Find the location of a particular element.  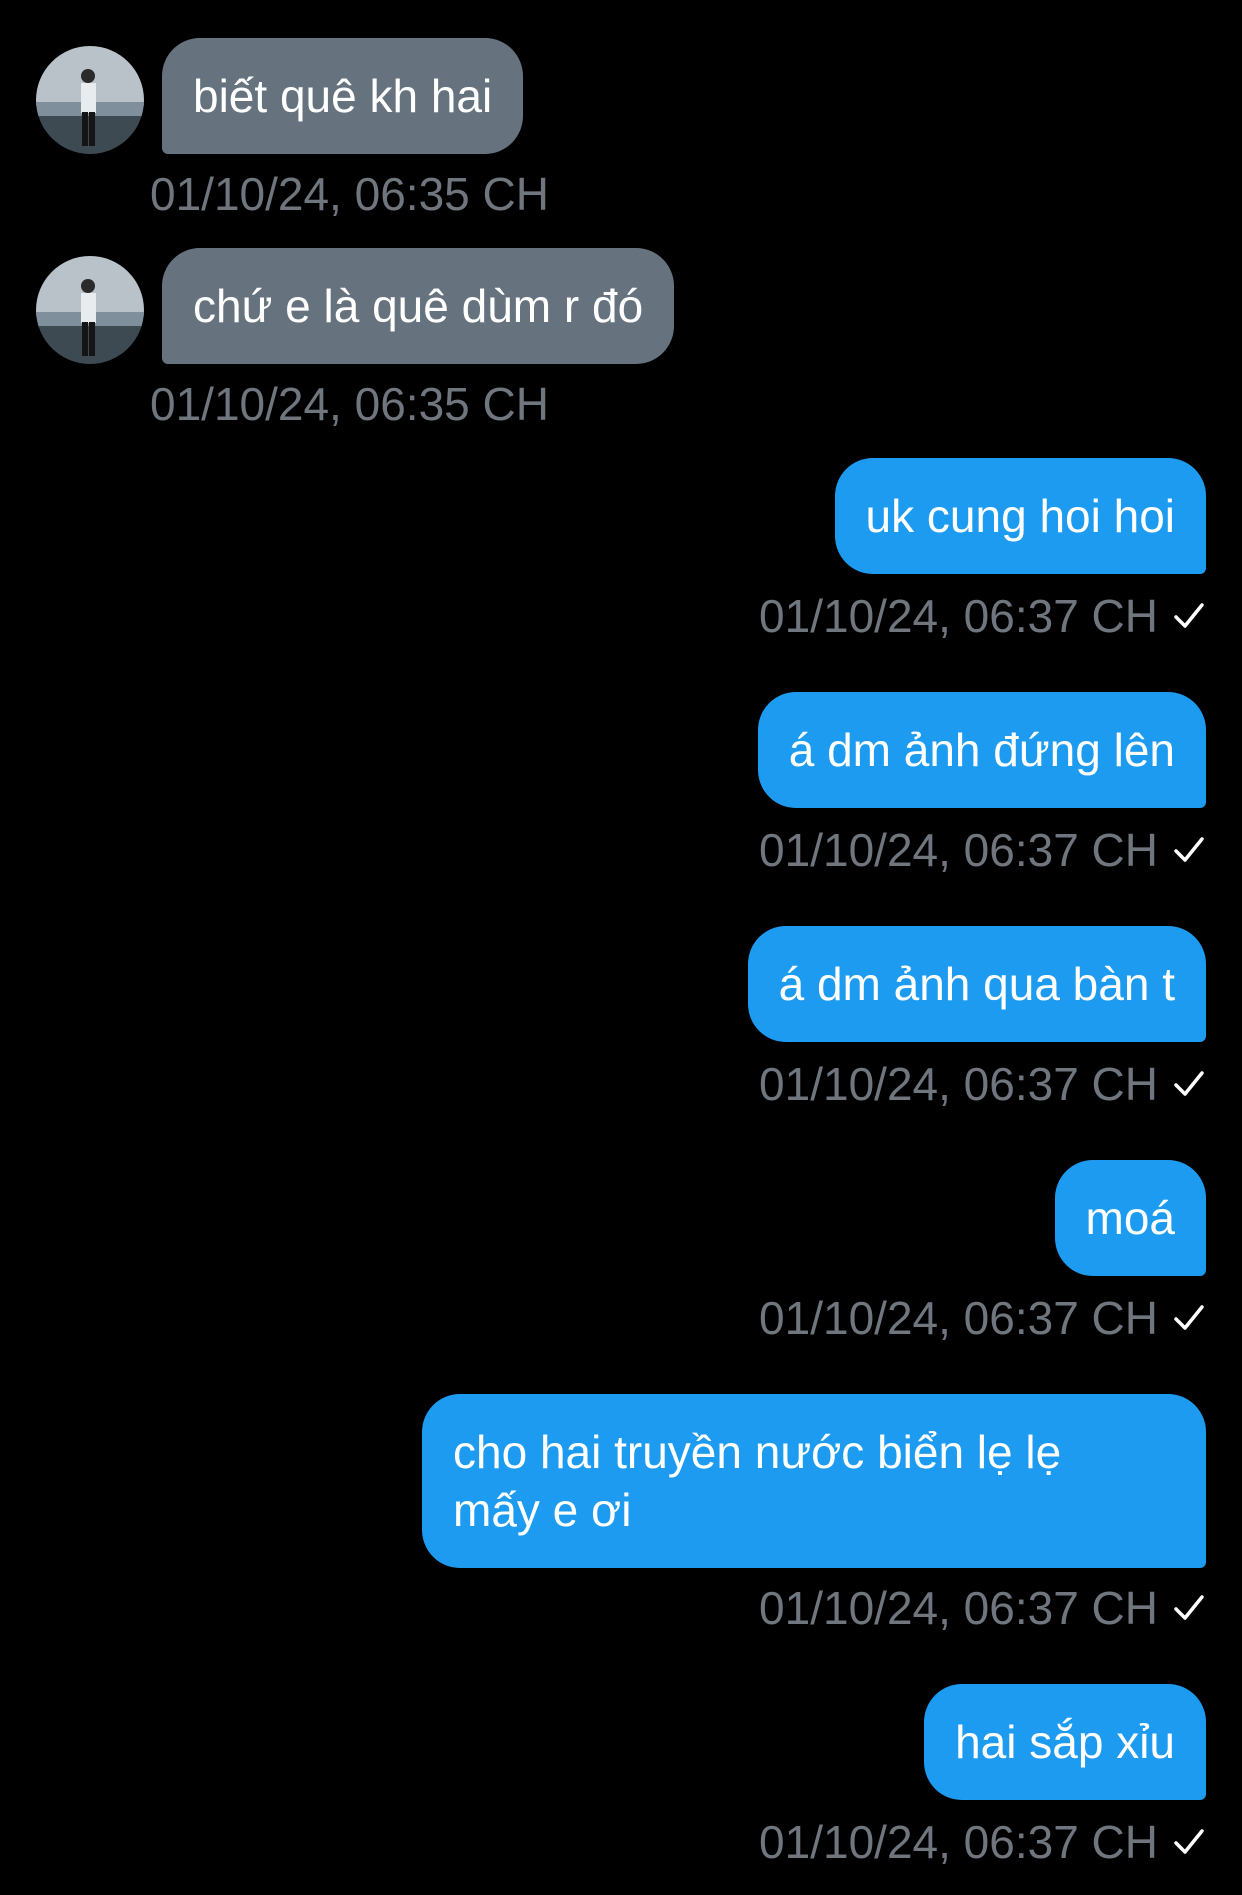

message-bubble: moá is located at coordinates (1130, 1218).